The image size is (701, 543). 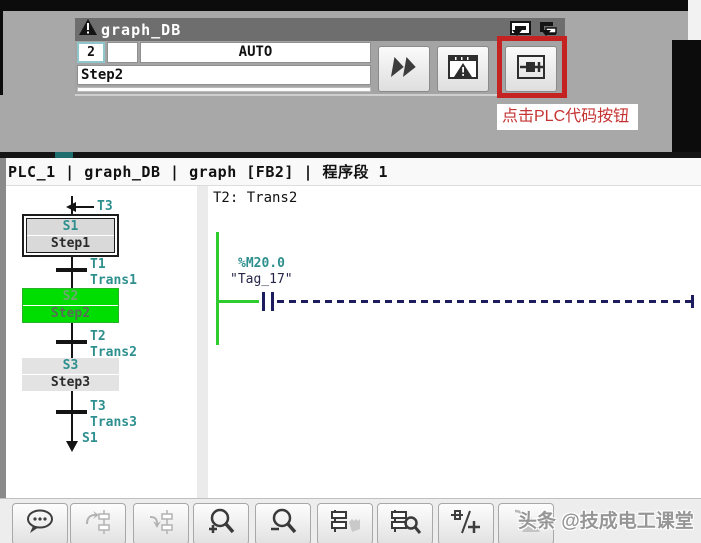 I want to click on highlight-box, so click(x=532, y=67).